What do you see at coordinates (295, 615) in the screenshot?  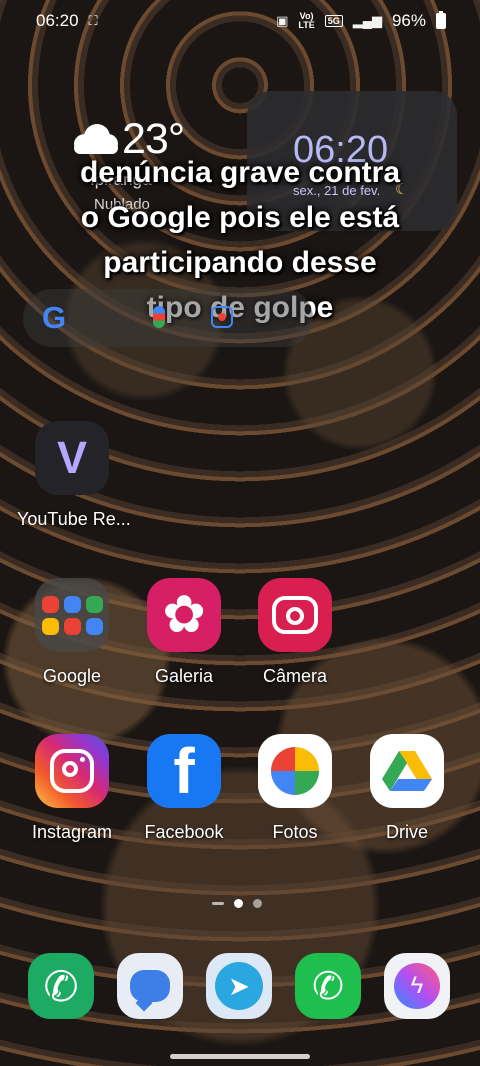 I see `camera-icon` at bounding box center [295, 615].